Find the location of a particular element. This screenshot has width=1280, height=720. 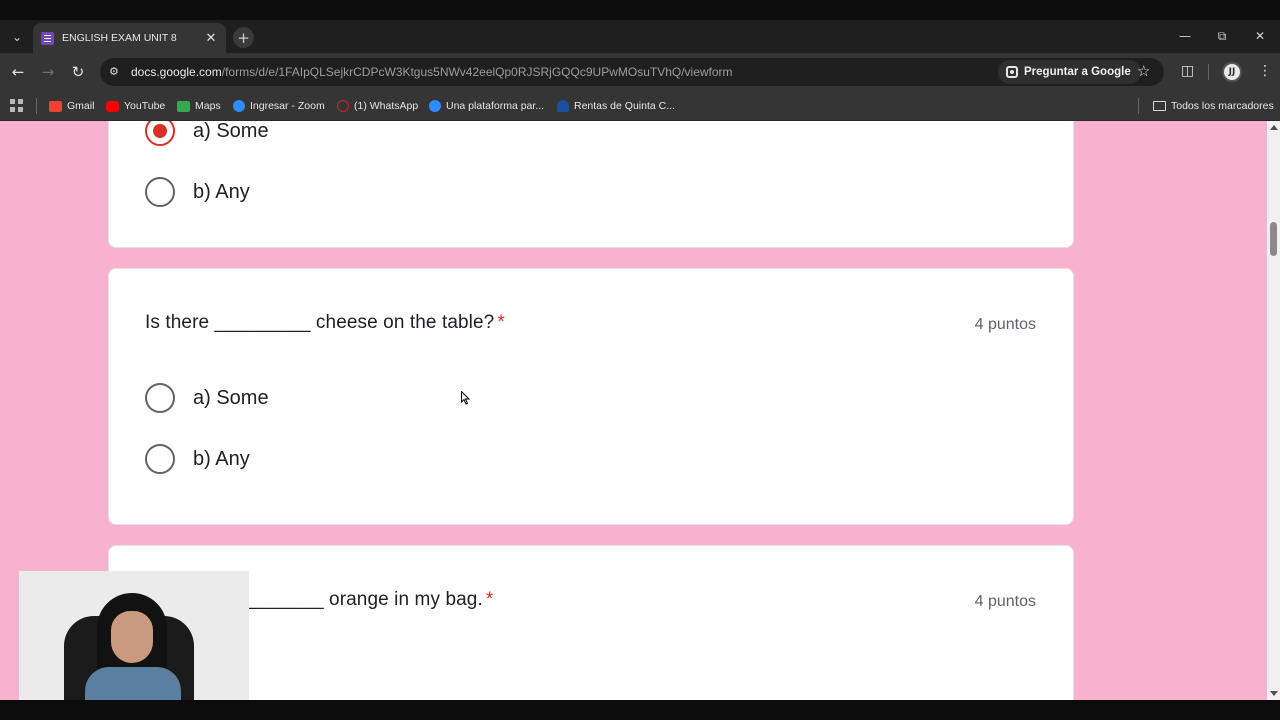

mouse-cursor-icon is located at coordinates (465, 398).